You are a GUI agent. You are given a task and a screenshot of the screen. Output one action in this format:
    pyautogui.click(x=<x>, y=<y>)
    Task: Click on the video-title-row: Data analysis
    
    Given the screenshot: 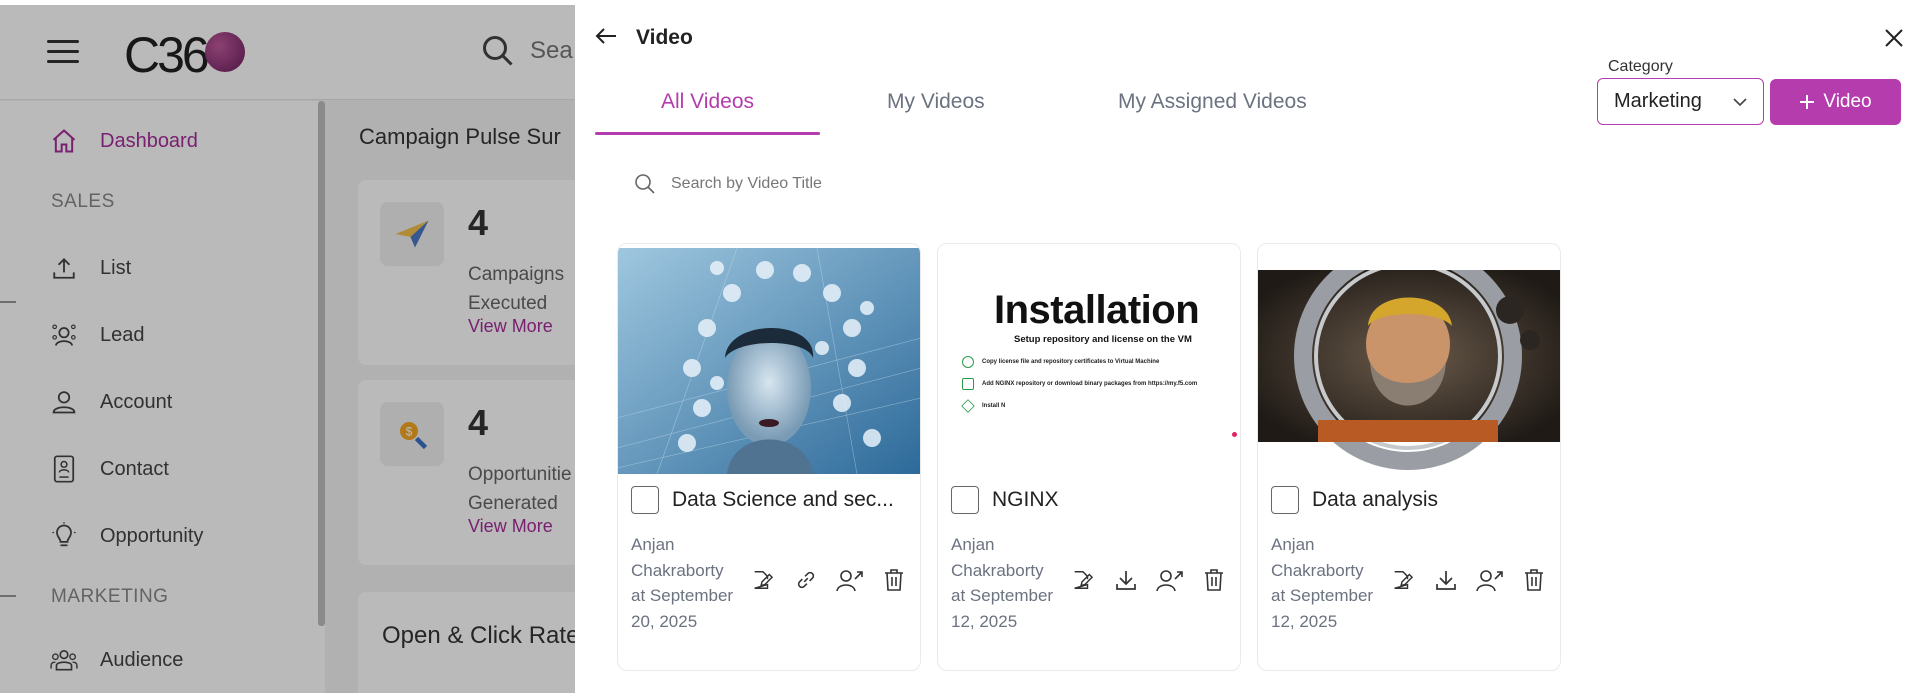 What is the action you would take?
    pyautogui.click(x=1354, y=500)
    